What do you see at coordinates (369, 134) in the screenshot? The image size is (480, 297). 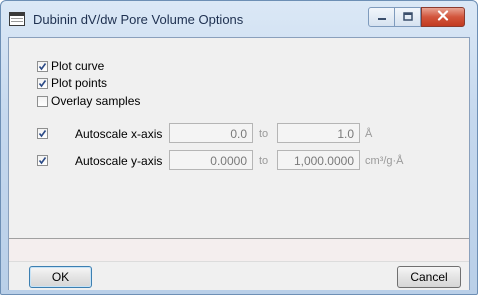 I see `x-unit-label: Å` at bounding box center [369, 134].